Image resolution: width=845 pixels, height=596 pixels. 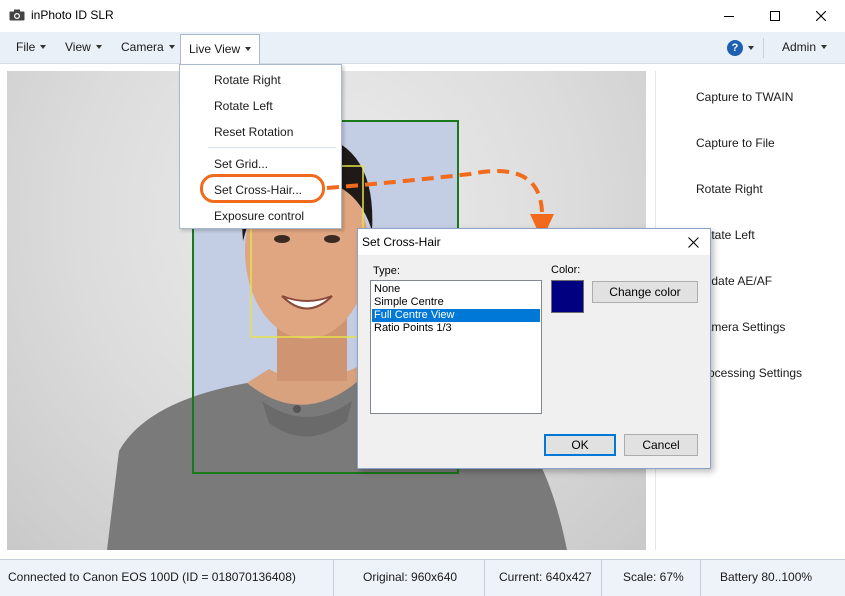 I want to click on help-button: ?, so click(x=740, y=48).